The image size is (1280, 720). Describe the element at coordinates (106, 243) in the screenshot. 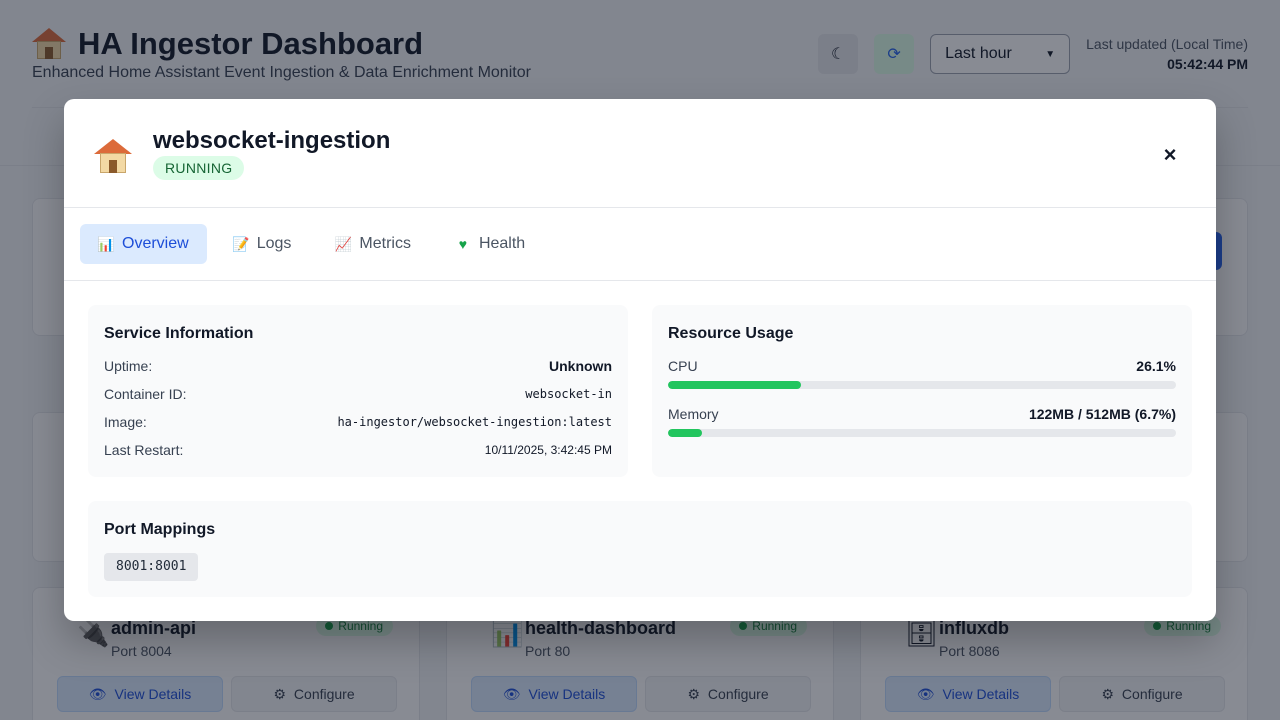

I see `bar-chart-icon: 📊` at that location.